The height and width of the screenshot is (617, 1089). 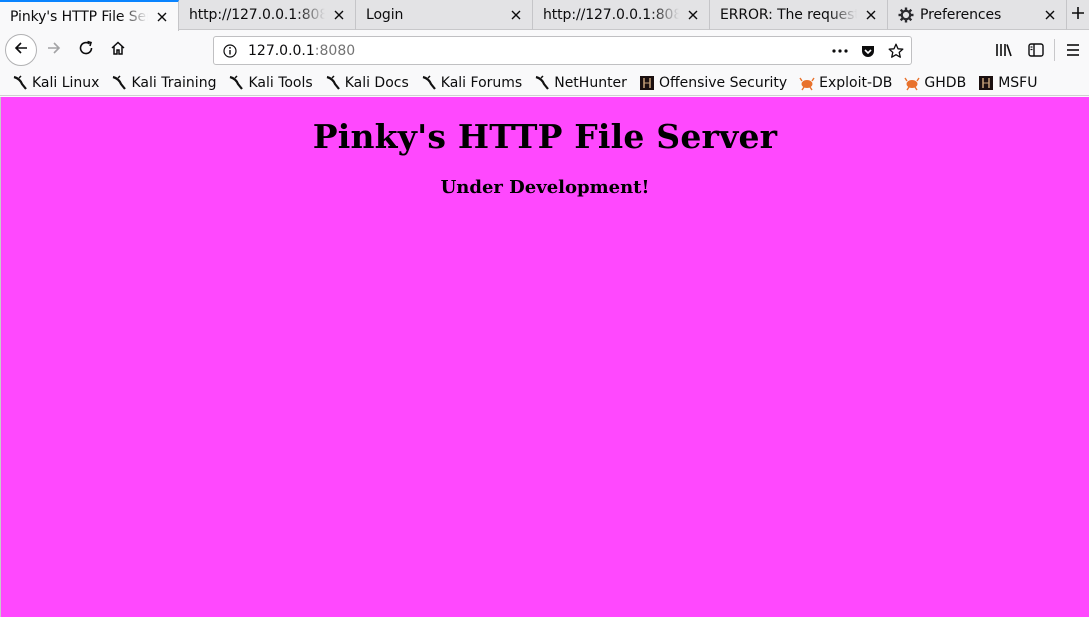 What do you see at coordinates (723, 82) in the screenshot?
I see `bookmark-label: Offensive Security` at bounding box center [723, 82].